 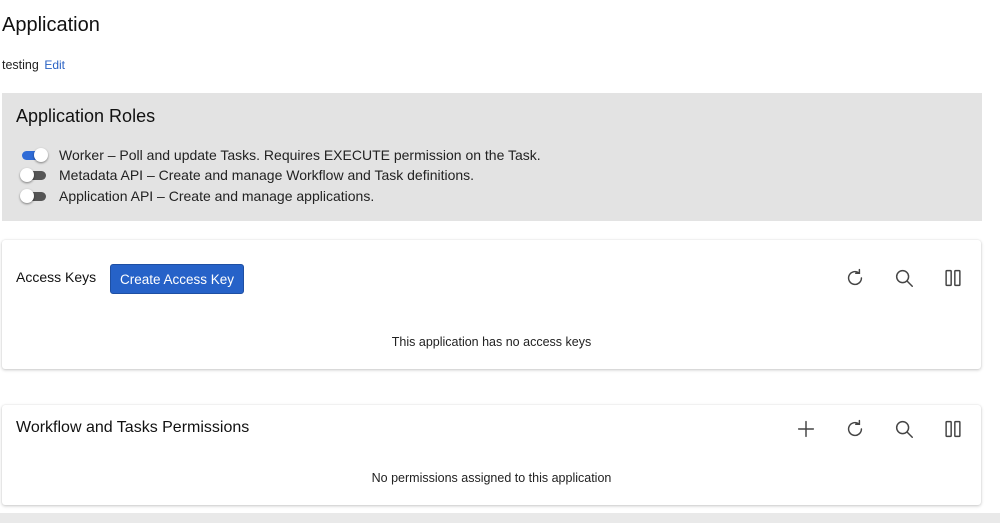 I want to click on access-keys-empty-message: This application has no access keys, so click(x=491, y=342).